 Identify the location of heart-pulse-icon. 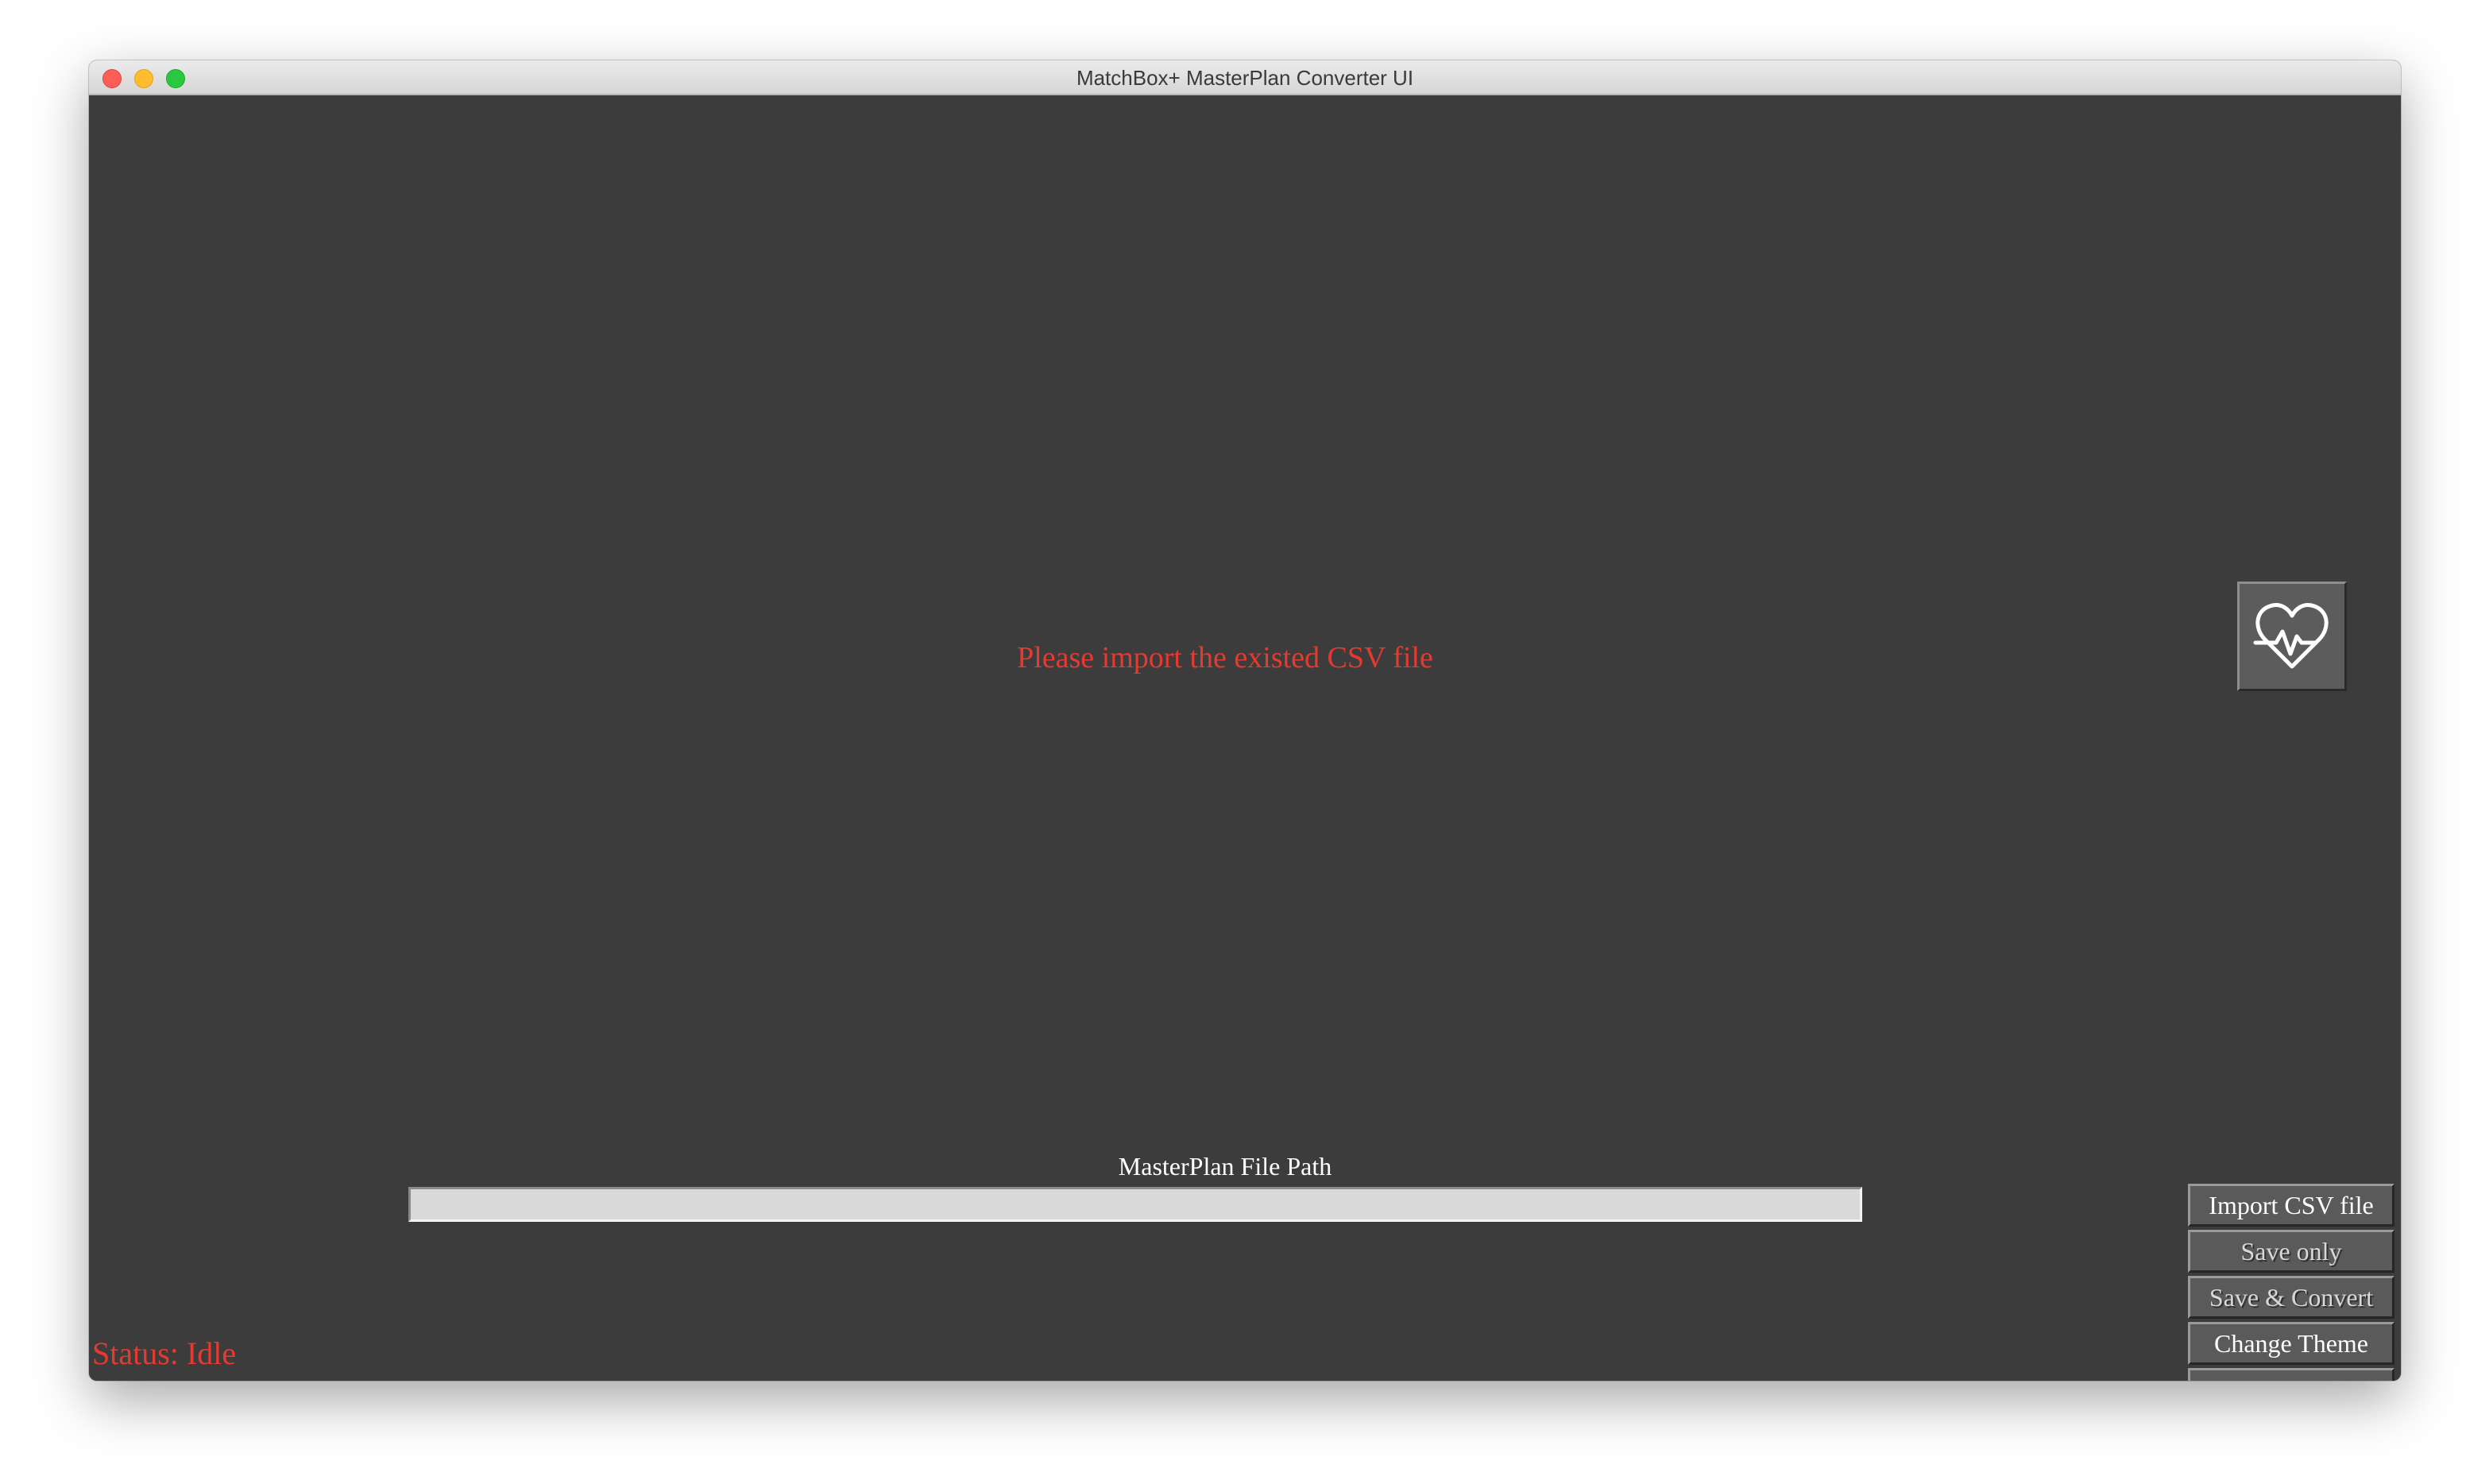
(2291, 636).